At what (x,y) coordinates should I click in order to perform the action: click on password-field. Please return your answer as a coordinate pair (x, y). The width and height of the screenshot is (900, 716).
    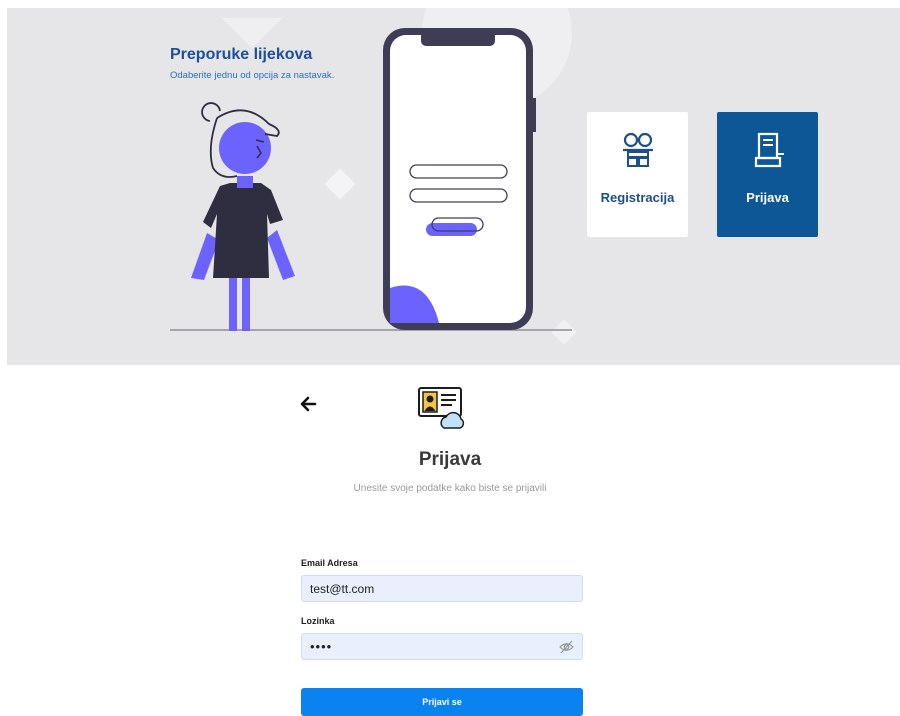
    Looking at the image, I should click on (442, 646).